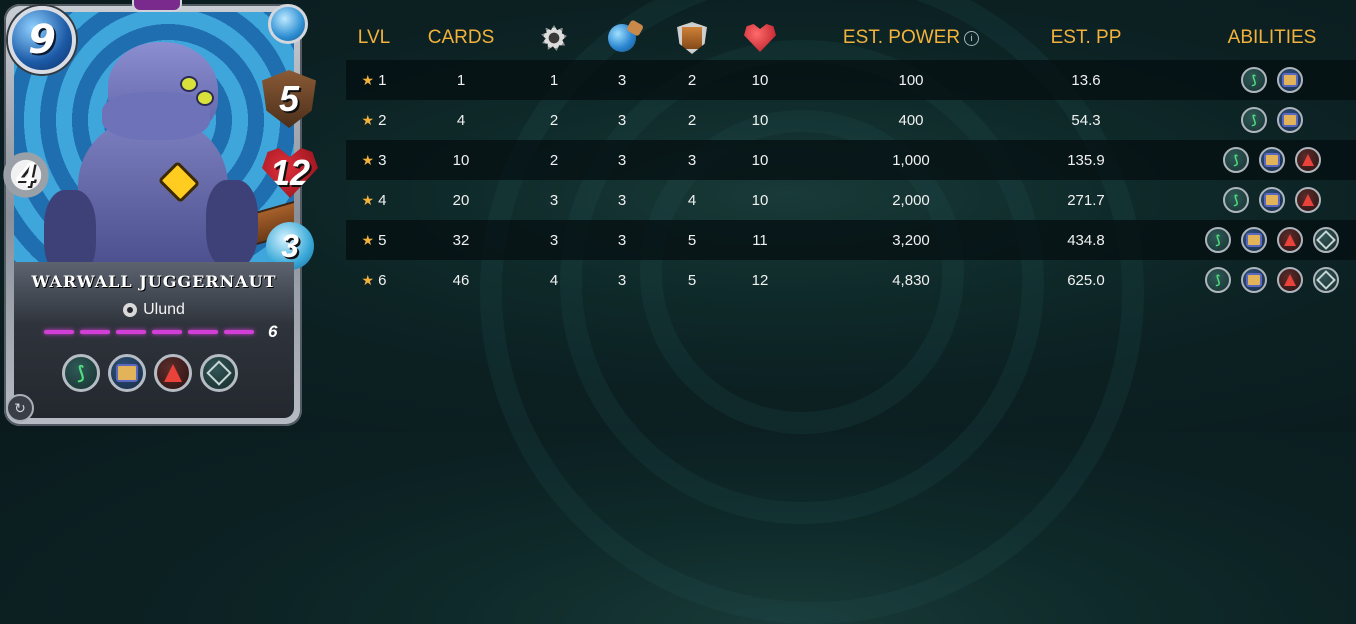 This screenshot has height=624, width=1356. What do you see at coordinates (901, 37) in the screenshot?
I see `header-est-power-label: EST. POWER` at bounding box center [901, 37].